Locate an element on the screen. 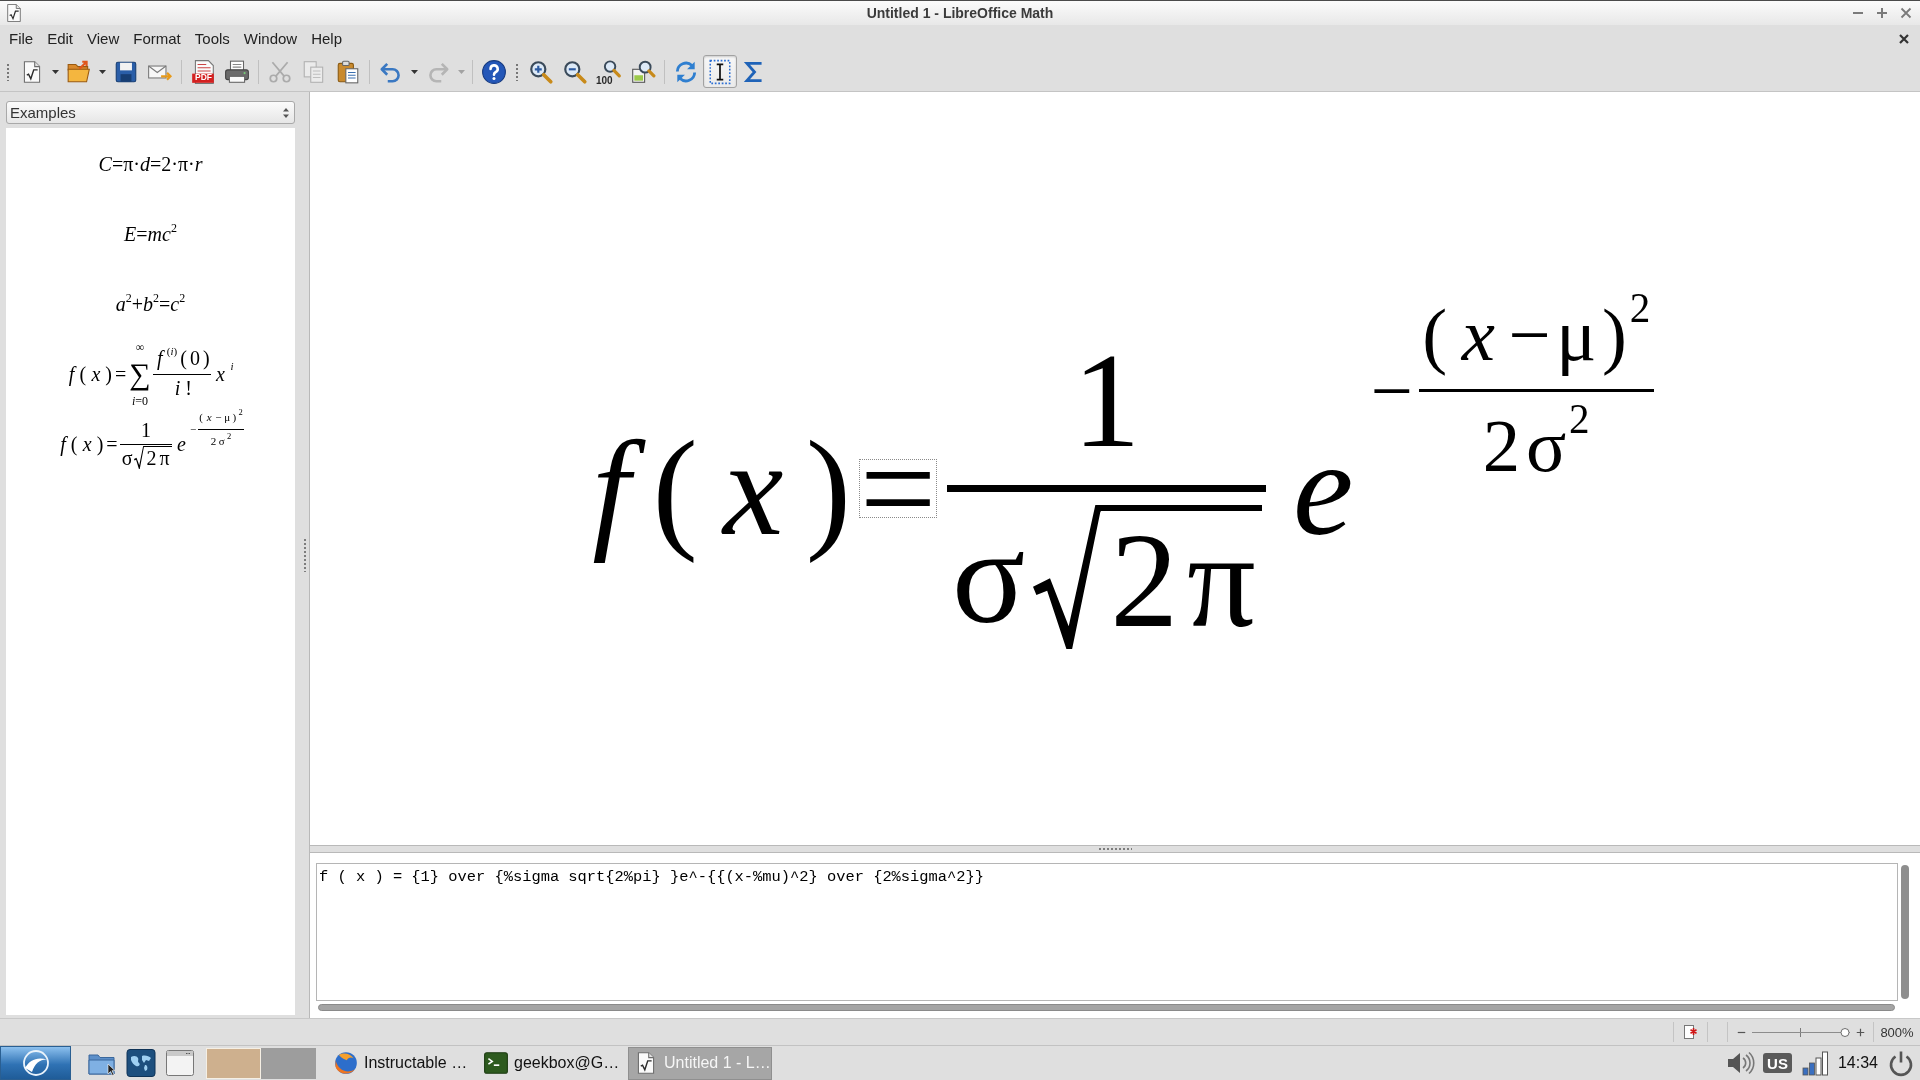 Image resolution: width=1920 pixels, height=1080 pixels. formula-term: a$^{2}$+b$^{2}$=c$^{2}$ is located at coordinates (150, 304).